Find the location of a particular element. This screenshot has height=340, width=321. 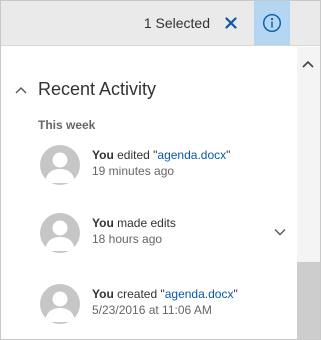

info-icon is located at coordinates (272, 23).